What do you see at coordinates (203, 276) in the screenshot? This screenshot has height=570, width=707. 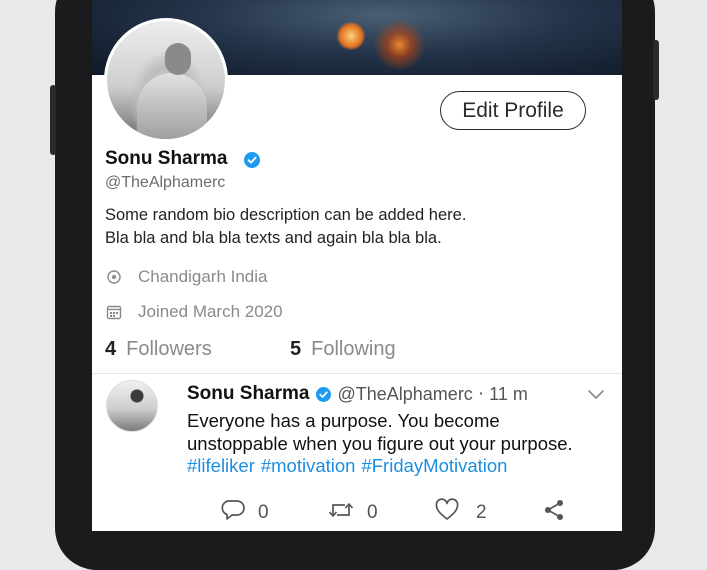 I see `location-text: Chandigarh India` at bounding box center [203, 276].